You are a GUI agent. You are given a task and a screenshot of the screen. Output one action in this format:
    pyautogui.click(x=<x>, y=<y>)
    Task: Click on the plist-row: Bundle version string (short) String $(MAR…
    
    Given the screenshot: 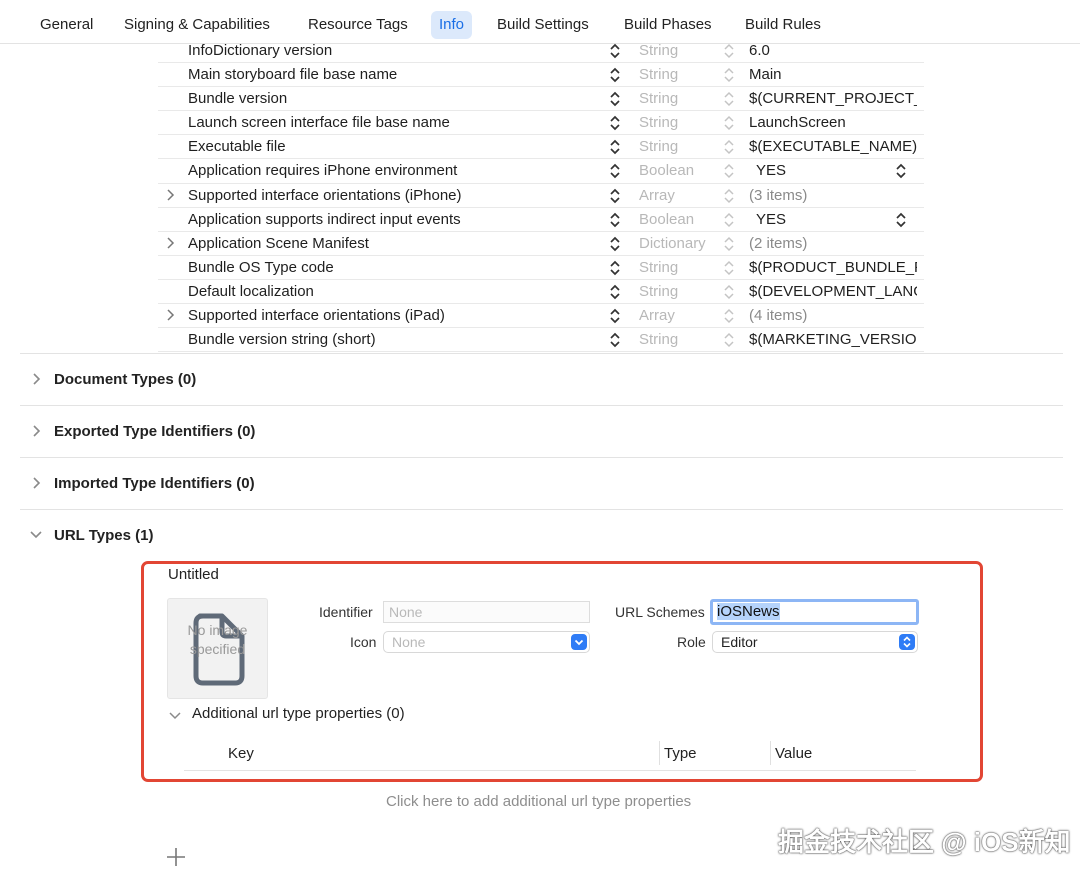 What is the action you would take?
    pyautogui.click(x=541, y=340)
    